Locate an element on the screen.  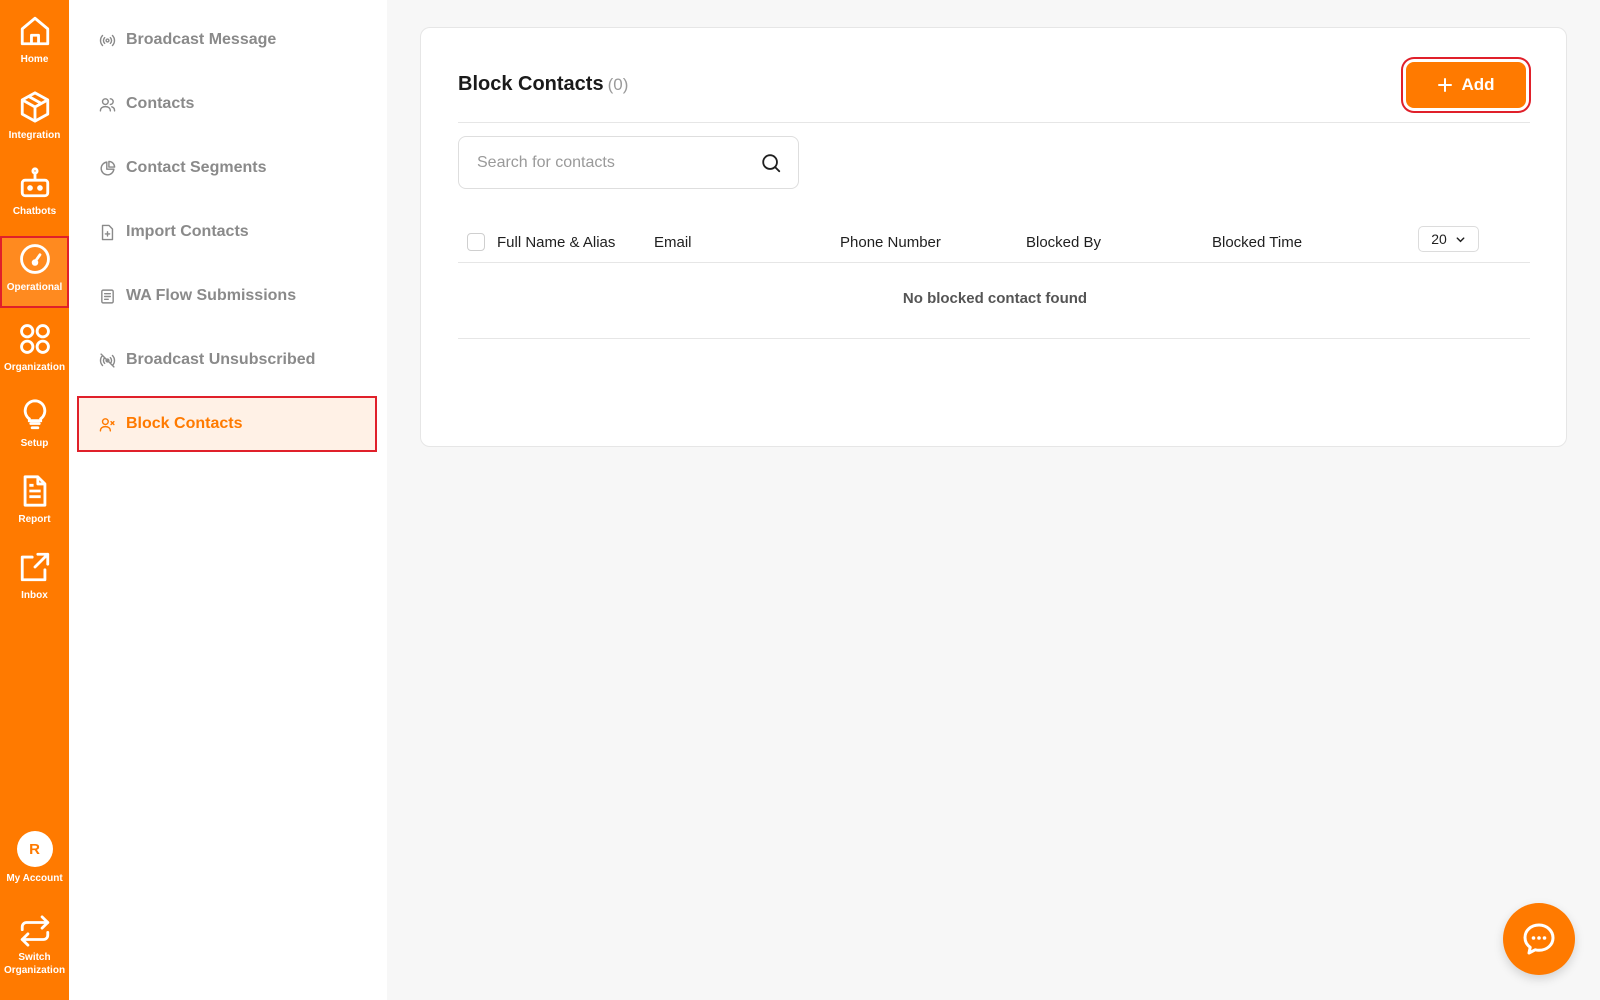
rail-item-switch-organization: Switch Organization is located at coordinates (34, 945).